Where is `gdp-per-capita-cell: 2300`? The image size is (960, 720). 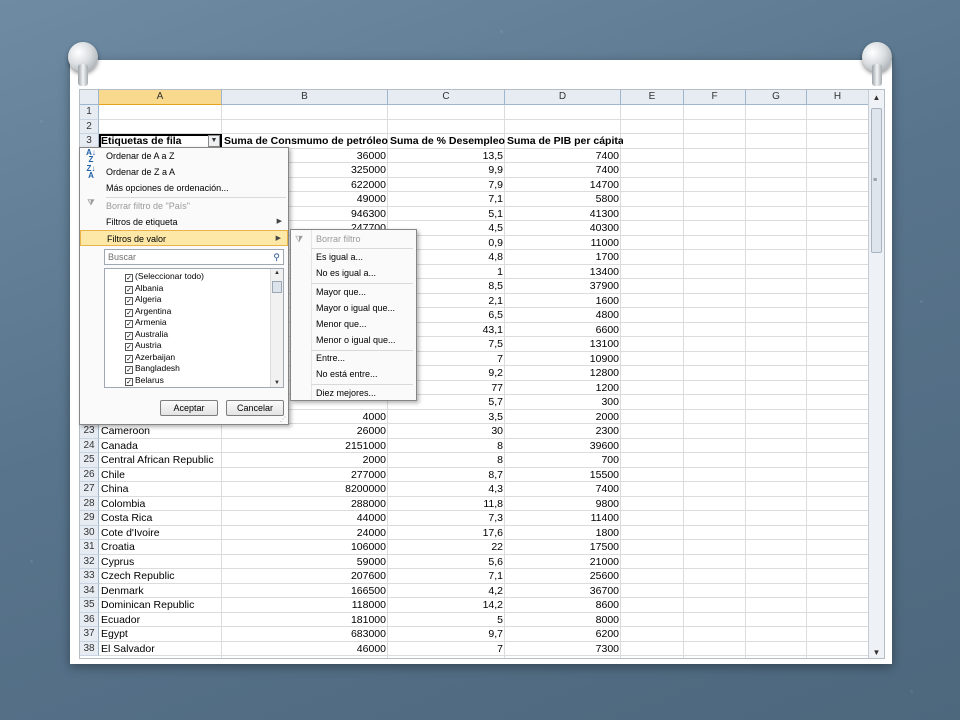
gdp-per-capita-cell: 2300 is located at coordinates (563, 431).